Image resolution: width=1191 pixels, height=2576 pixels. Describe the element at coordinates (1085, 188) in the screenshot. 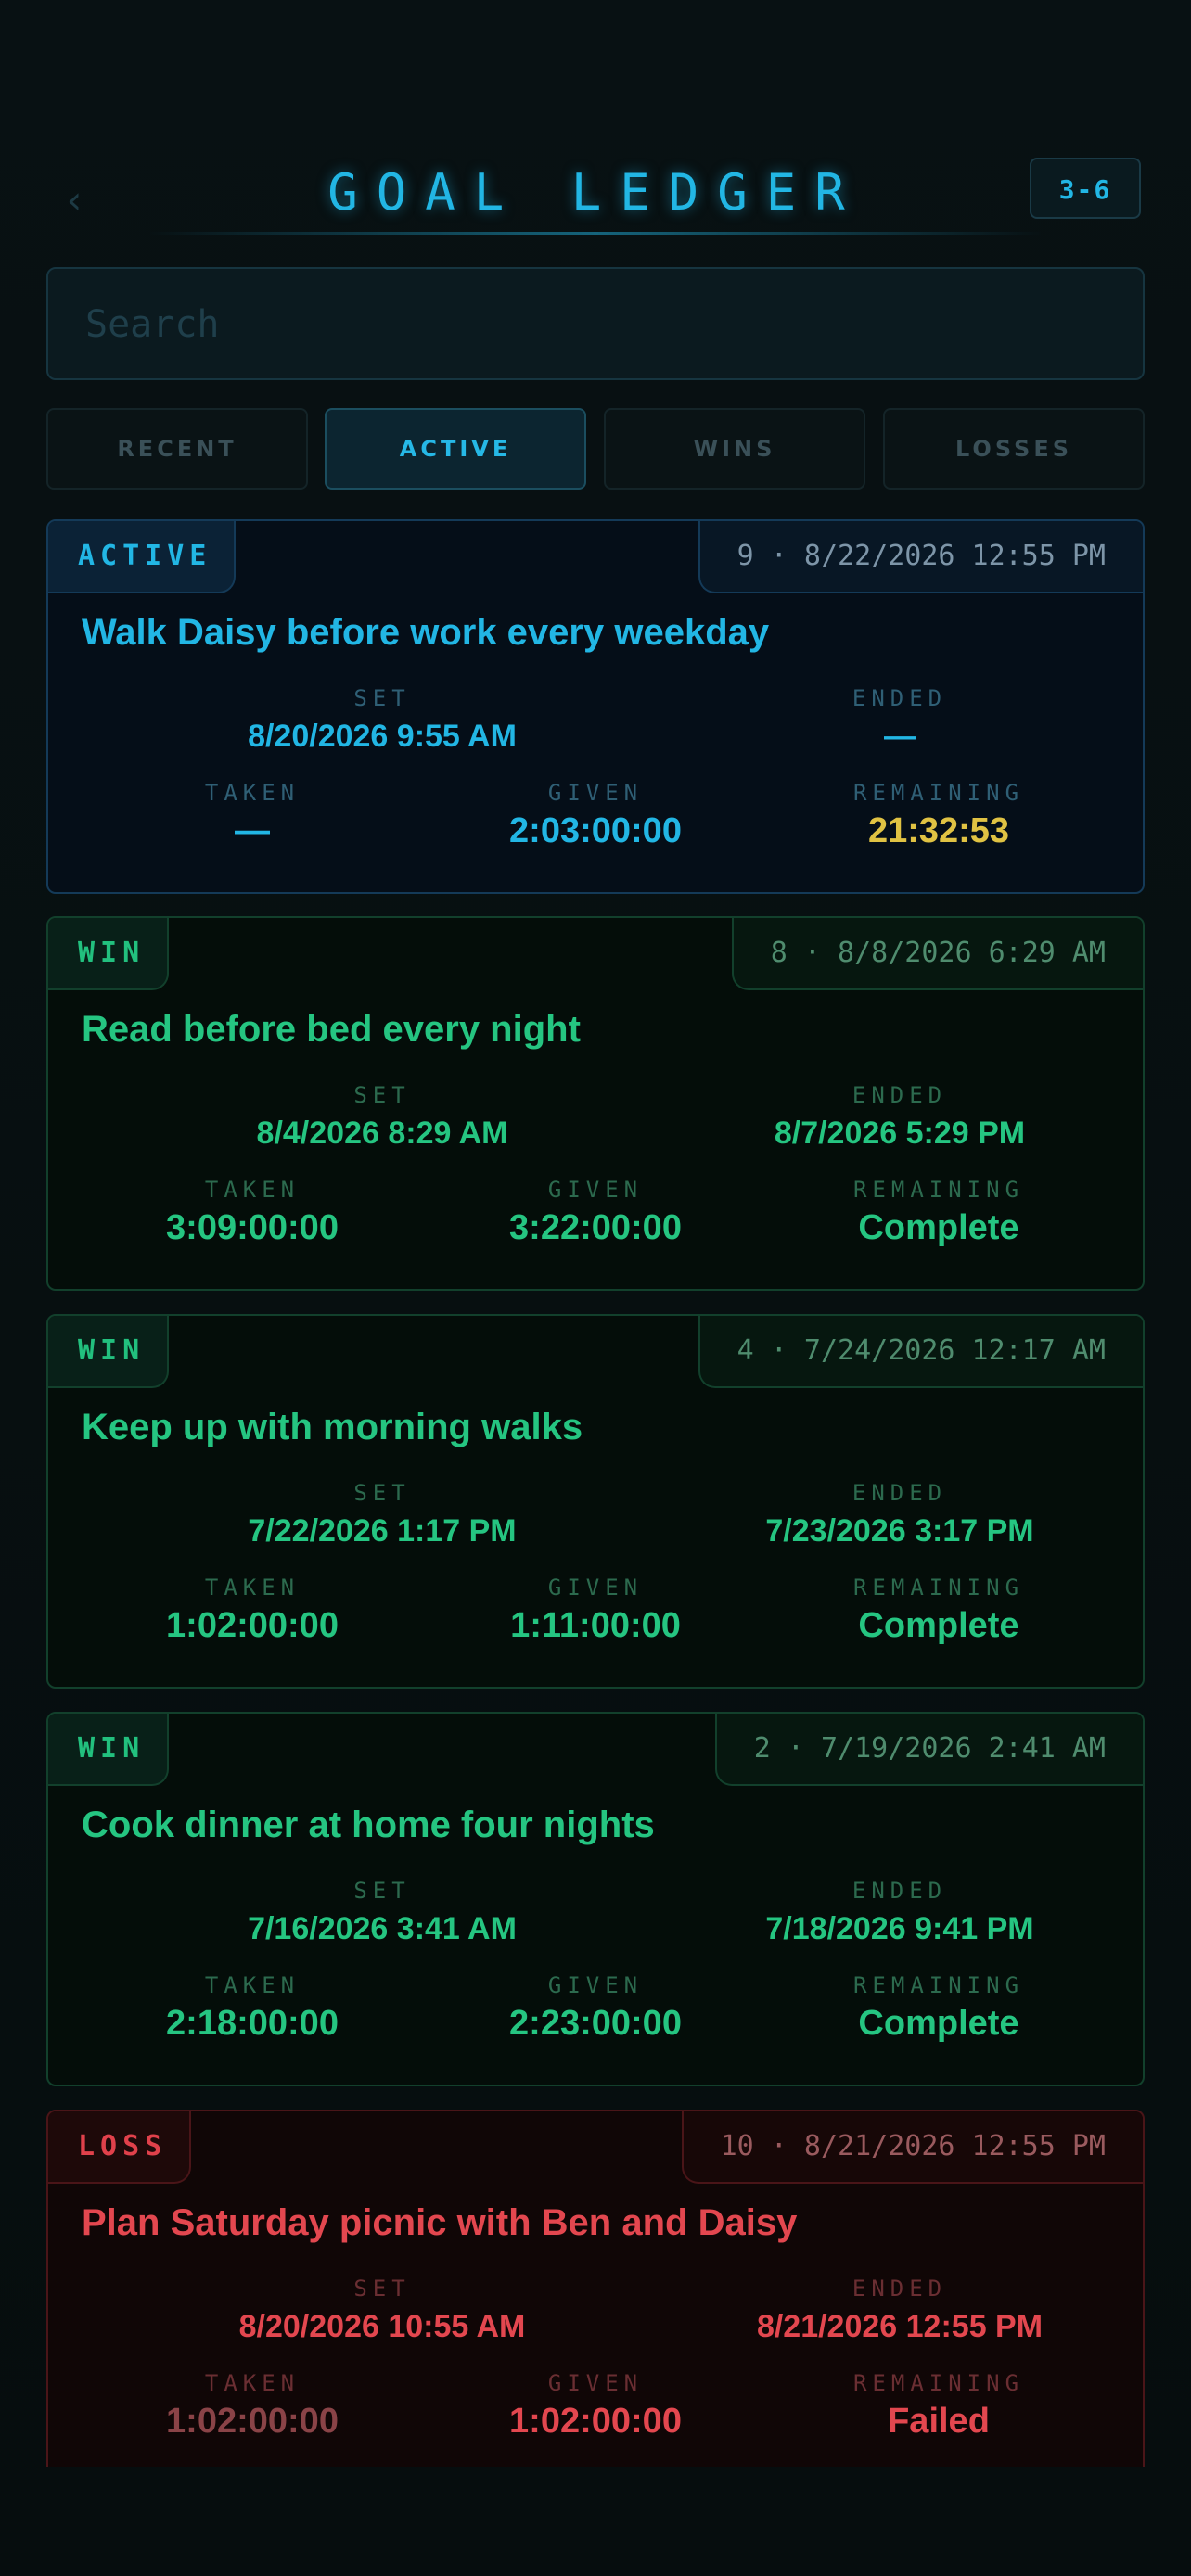

I see `record-badge: 3-6` at that location.